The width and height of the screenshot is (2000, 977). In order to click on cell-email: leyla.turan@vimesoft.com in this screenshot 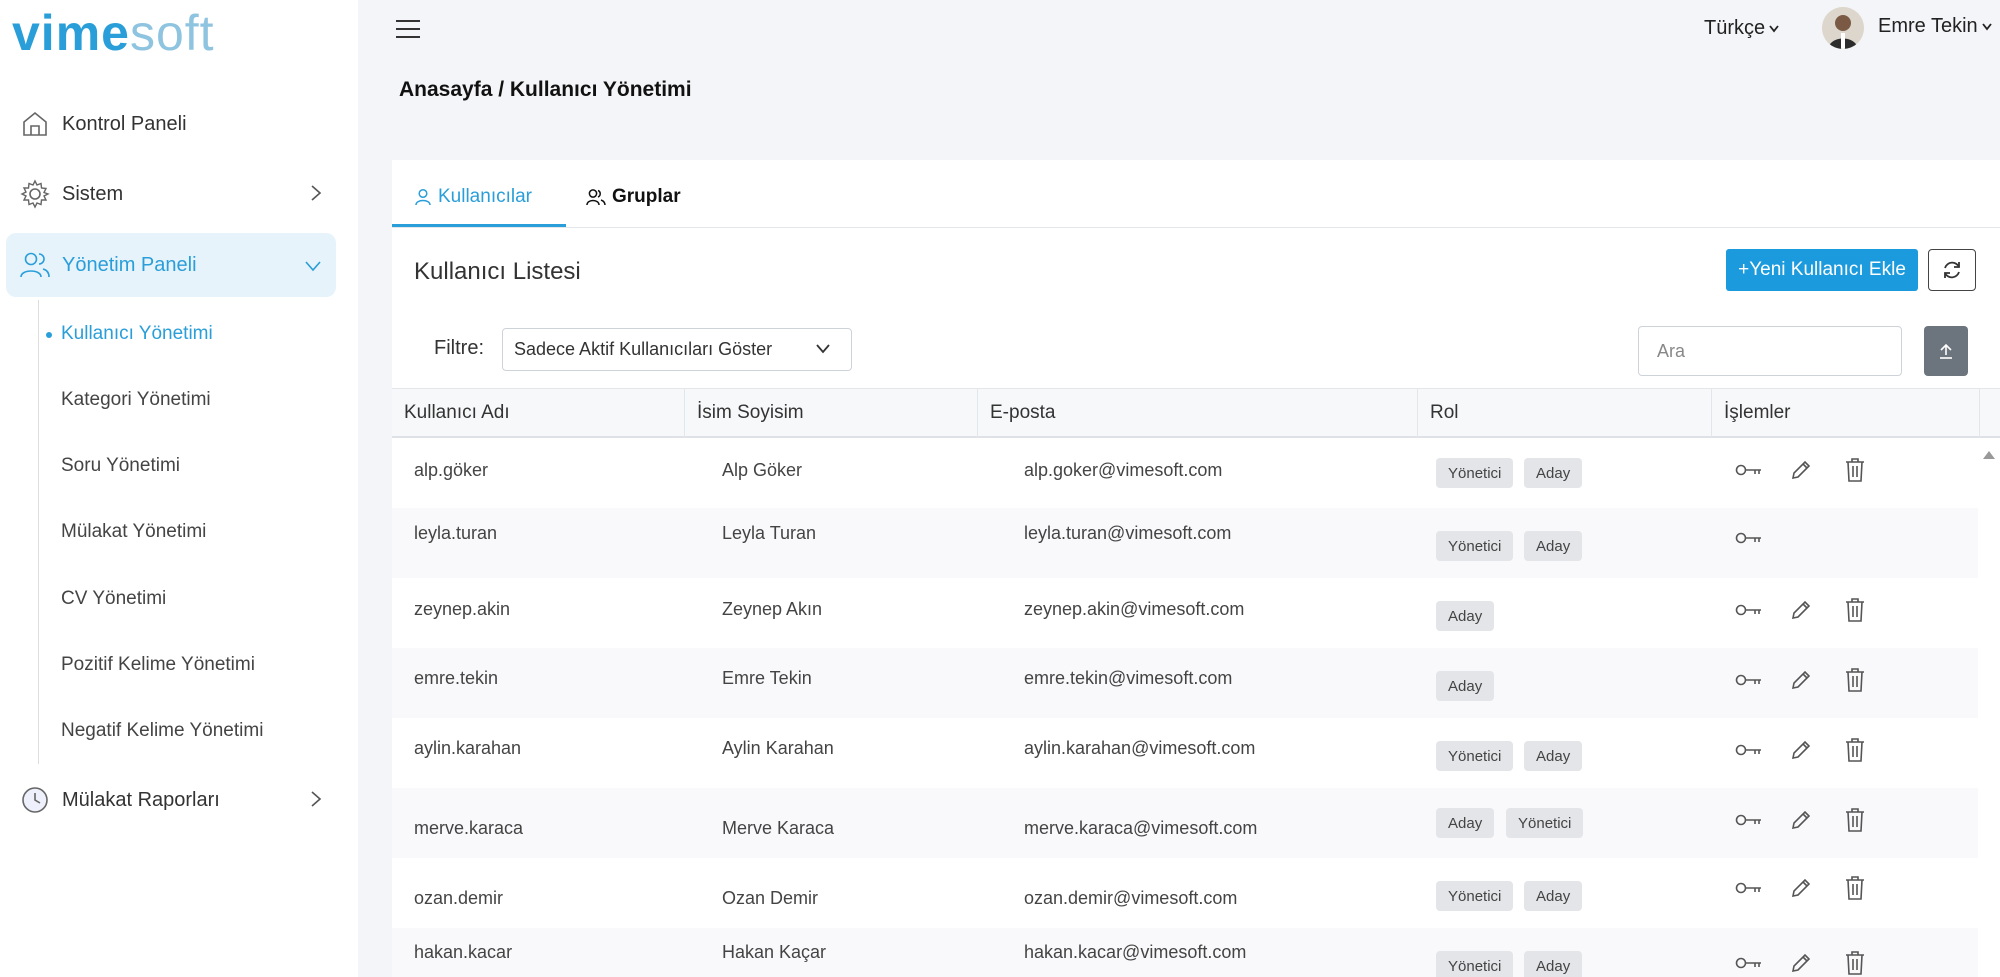, I will do `click(1128, 533)`.